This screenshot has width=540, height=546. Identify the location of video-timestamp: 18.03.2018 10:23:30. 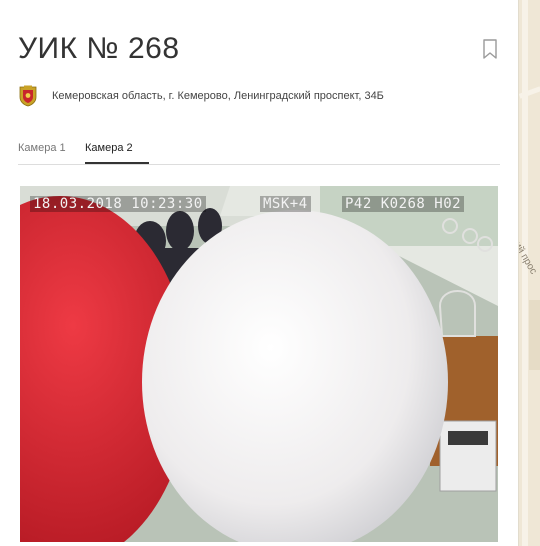
(118, 204).